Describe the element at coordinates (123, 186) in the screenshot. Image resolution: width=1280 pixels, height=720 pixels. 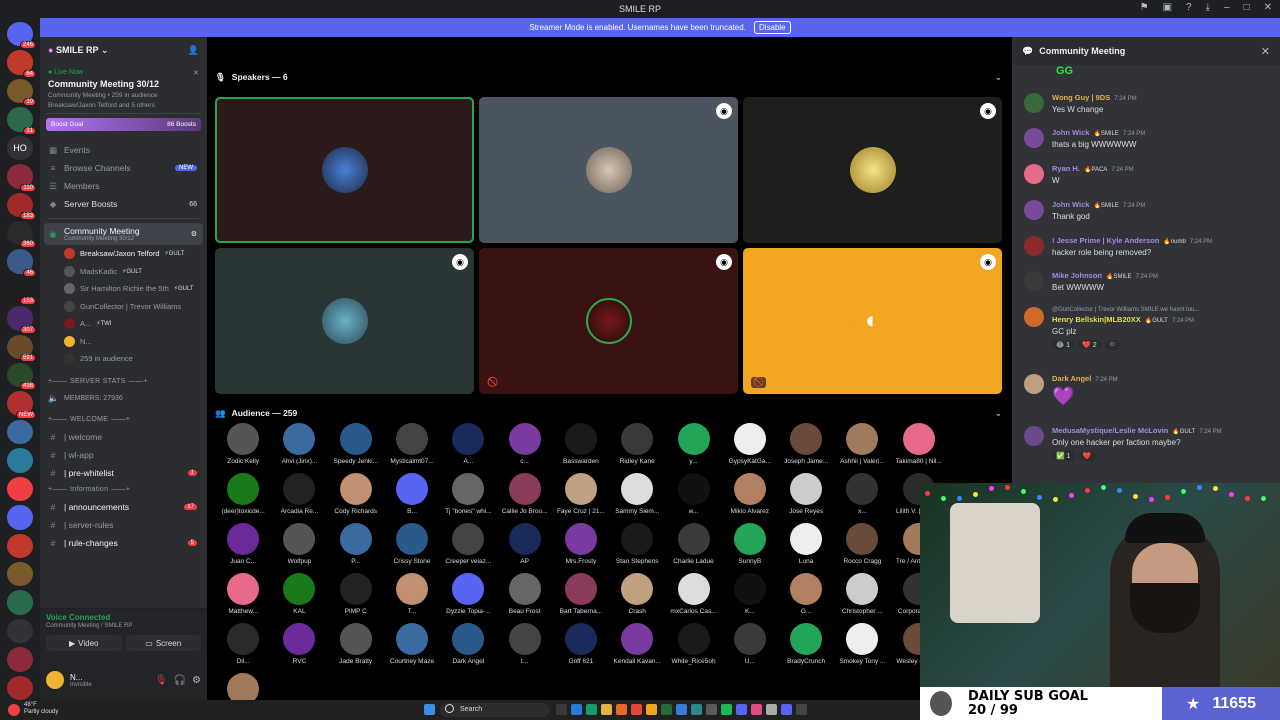
I see `nav-members: ☰ Members` at that location.